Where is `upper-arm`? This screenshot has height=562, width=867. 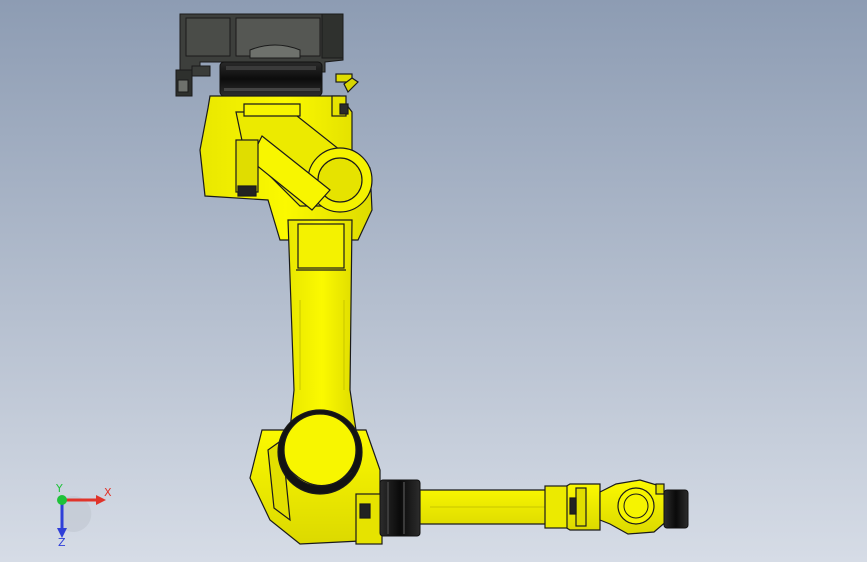 upper-arm is located at coordinates (322, 325).